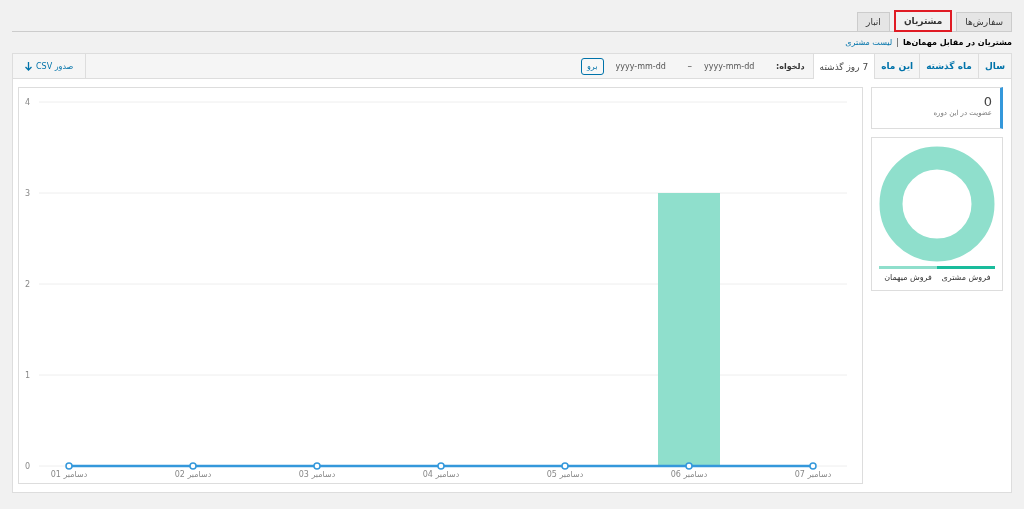  Describe the element at coordinates (734, 66) in the screenshot. I see `date-from-field: yyyy-mm-dd` at that location.